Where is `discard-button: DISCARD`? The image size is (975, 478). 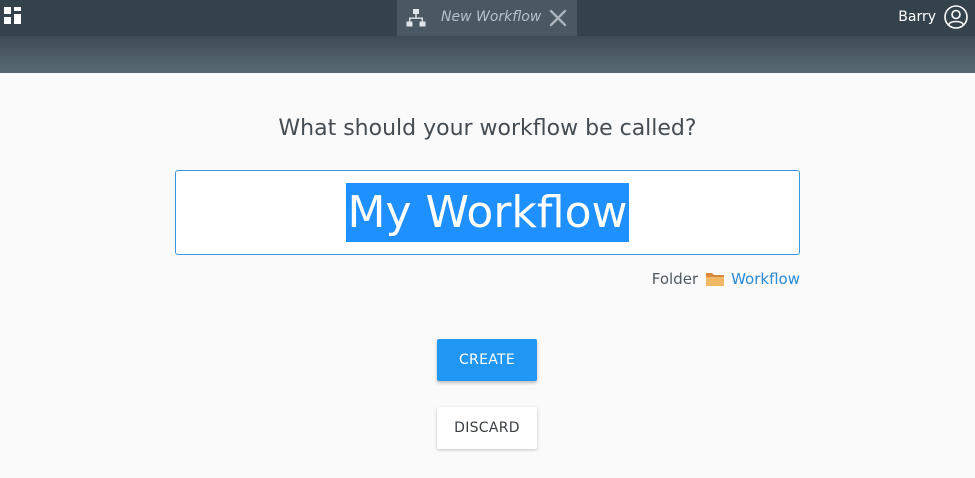
discard-button: DISCARD is located at coordinates (487, 428).